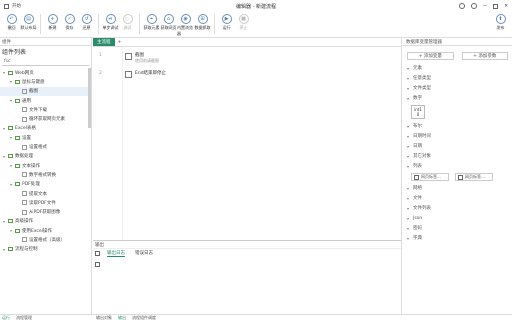 This screenshot has width=512, height=321. I want to click on toolbar-button-12: ■ 停止, so click(243, 22).